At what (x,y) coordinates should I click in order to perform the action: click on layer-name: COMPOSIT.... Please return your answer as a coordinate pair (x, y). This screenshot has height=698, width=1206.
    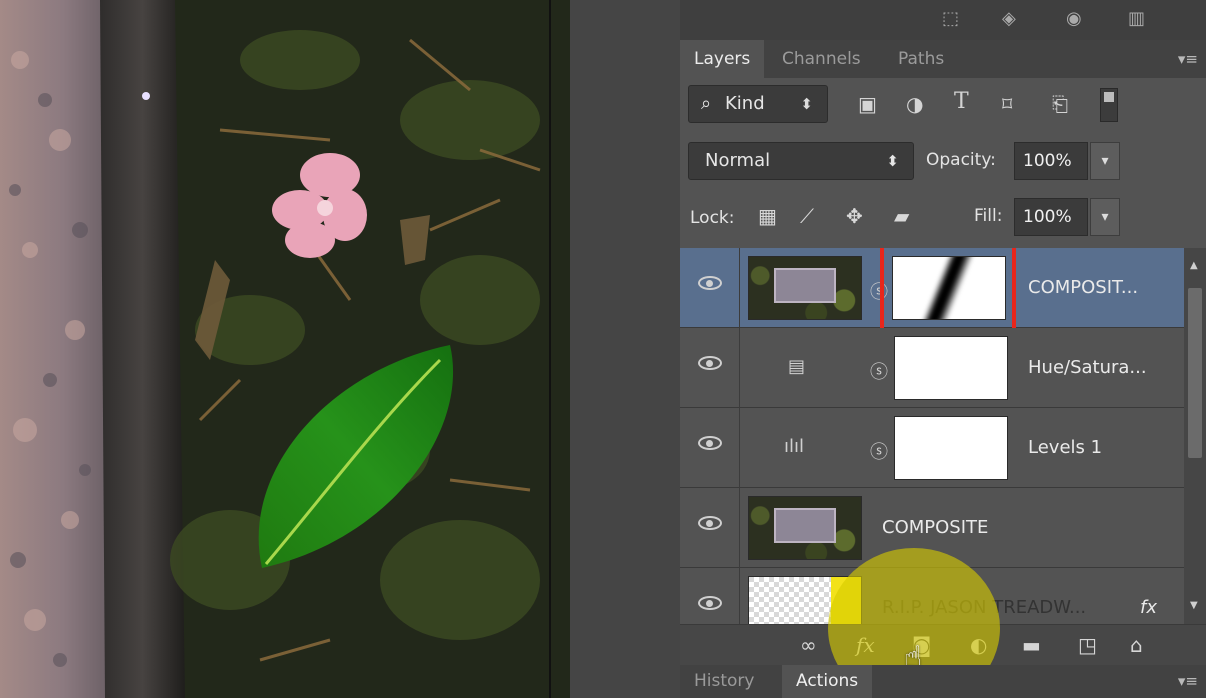
    Looking at the image, I should click on (1083, 288).